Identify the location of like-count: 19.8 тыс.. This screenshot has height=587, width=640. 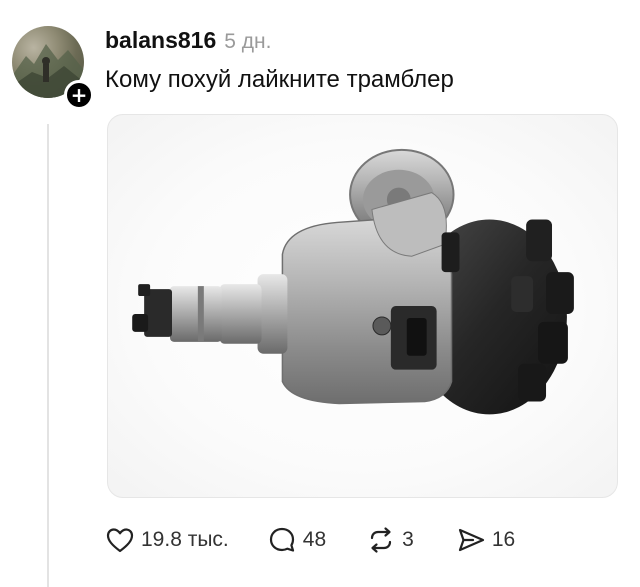
(185, 539).